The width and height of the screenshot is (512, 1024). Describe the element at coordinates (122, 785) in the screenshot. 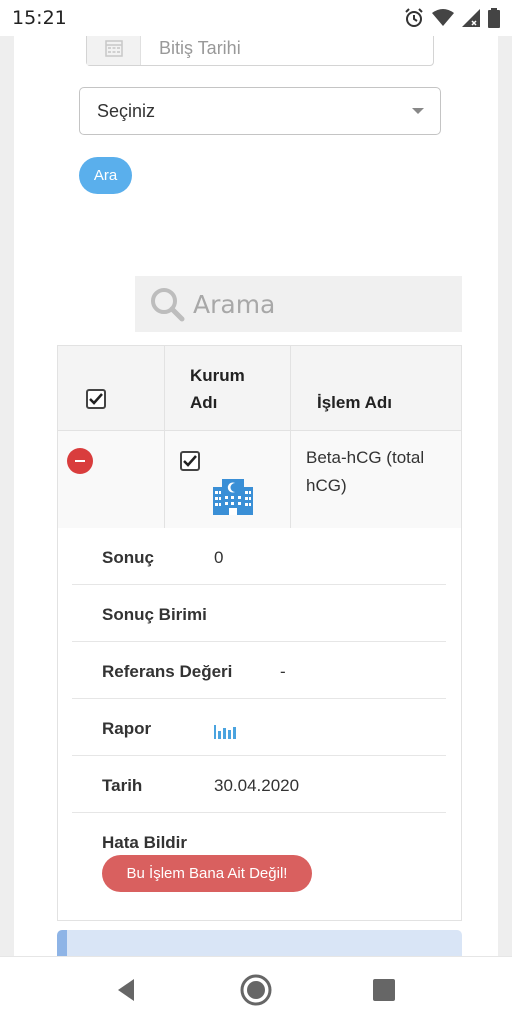

I see `detail-label: Tarih` at that location.